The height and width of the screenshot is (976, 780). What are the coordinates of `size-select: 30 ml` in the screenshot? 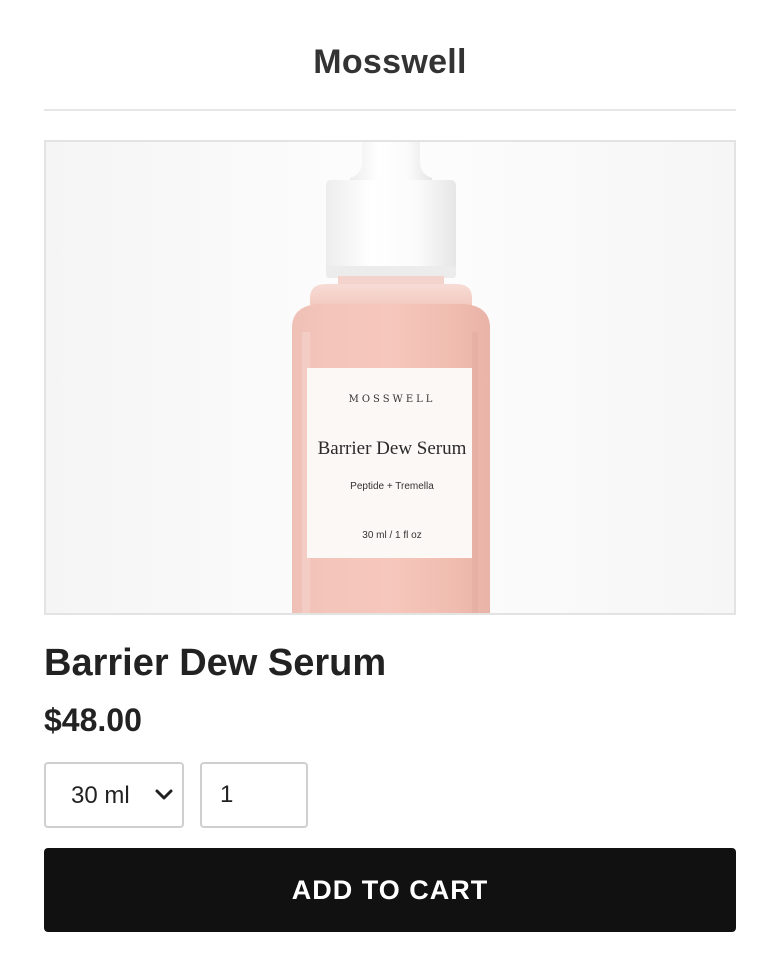 It's located at (114, 795).